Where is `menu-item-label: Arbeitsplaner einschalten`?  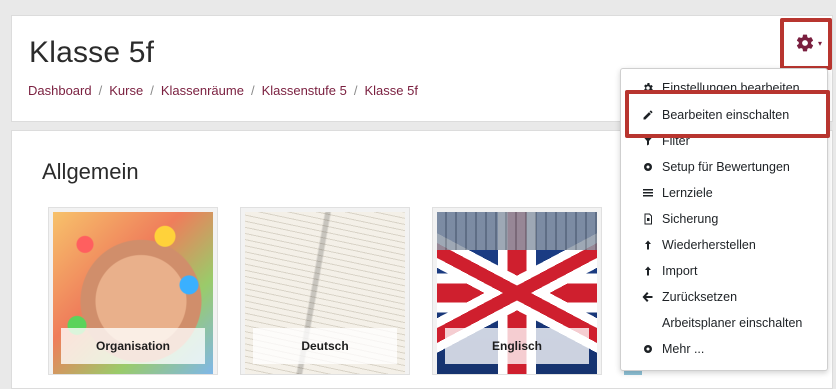 menu-item-label: Arbeitsplaner einschalten is located at coordinates (732, 323).